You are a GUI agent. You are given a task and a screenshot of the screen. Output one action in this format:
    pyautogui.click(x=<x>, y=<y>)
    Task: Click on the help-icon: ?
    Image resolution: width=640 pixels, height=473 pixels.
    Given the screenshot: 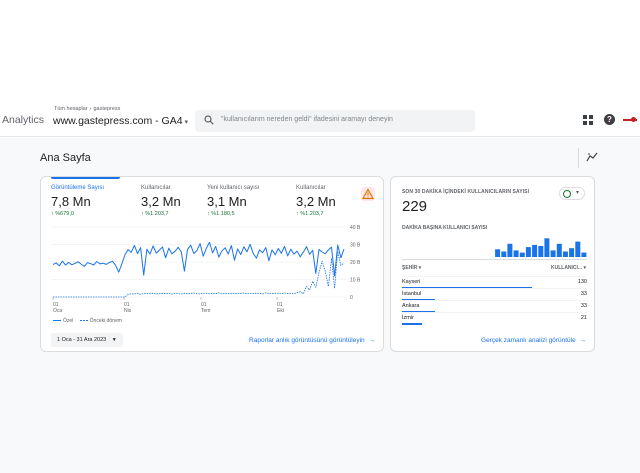 What is the action you would take?
    pyautogui.click(x=609, y=119)
    